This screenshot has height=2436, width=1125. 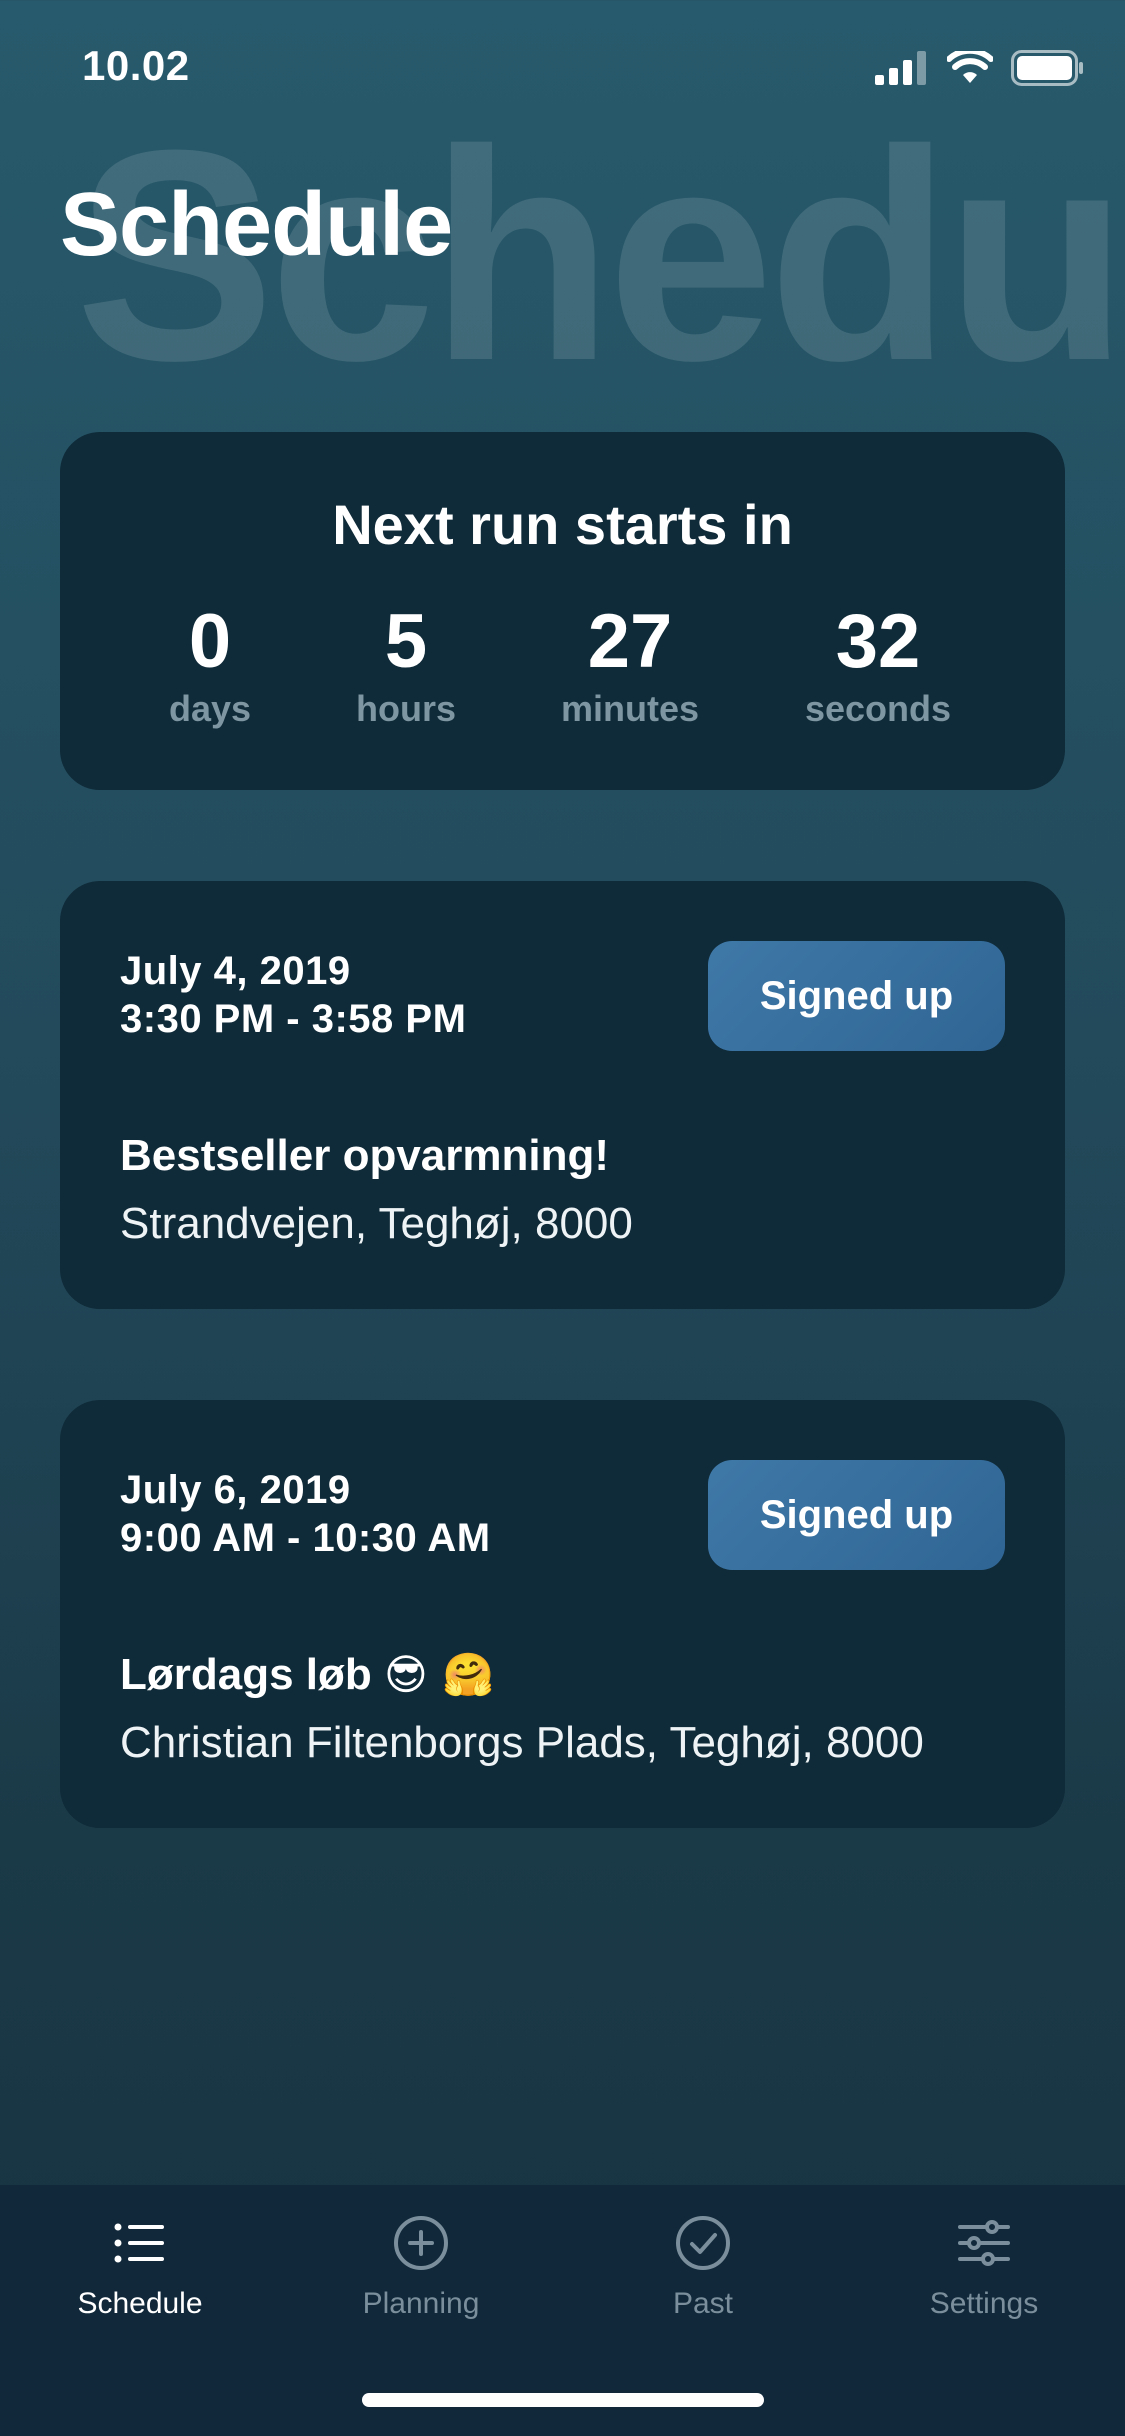 I want to click on run-location: Strandvejen, Teghøj, 8000, so click(x=376, y=1223).